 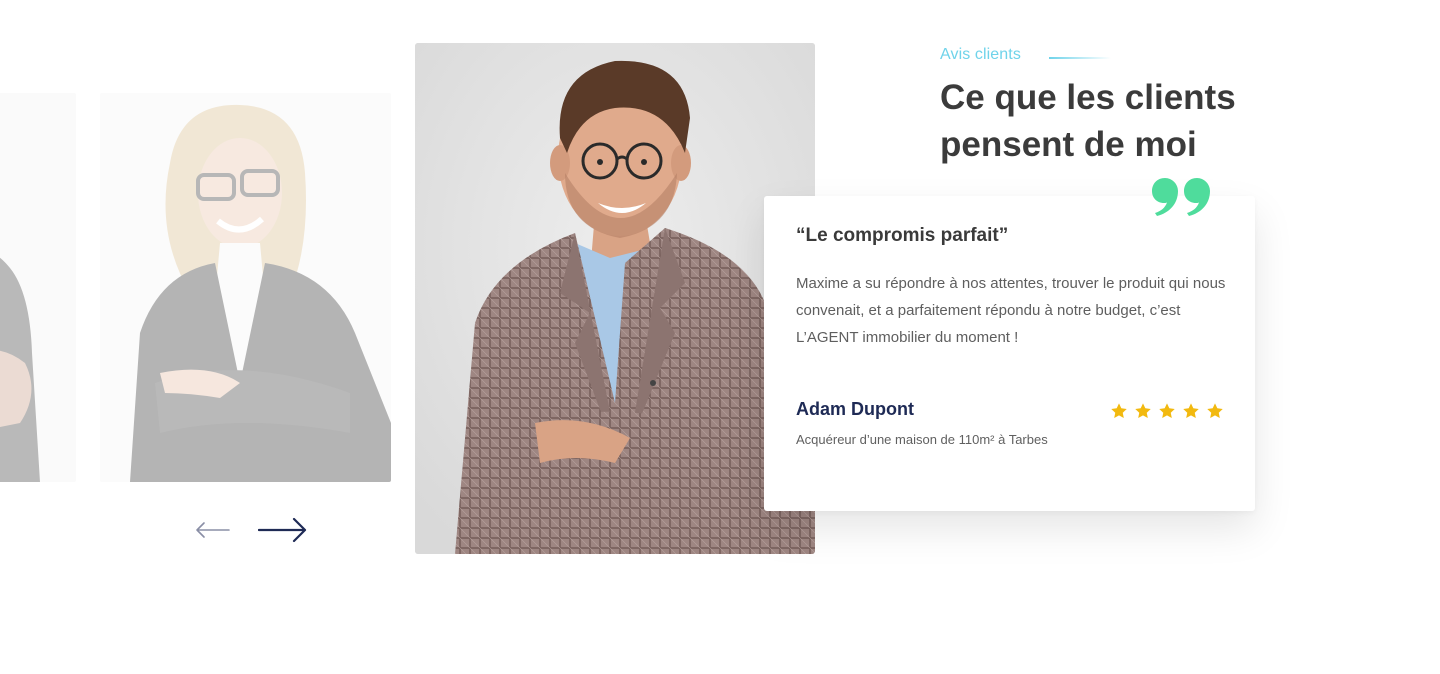 What do you see at coordinates (1181, 197) in the screenshot?
I see `quote-icon` at bounding box center [1181, 197].